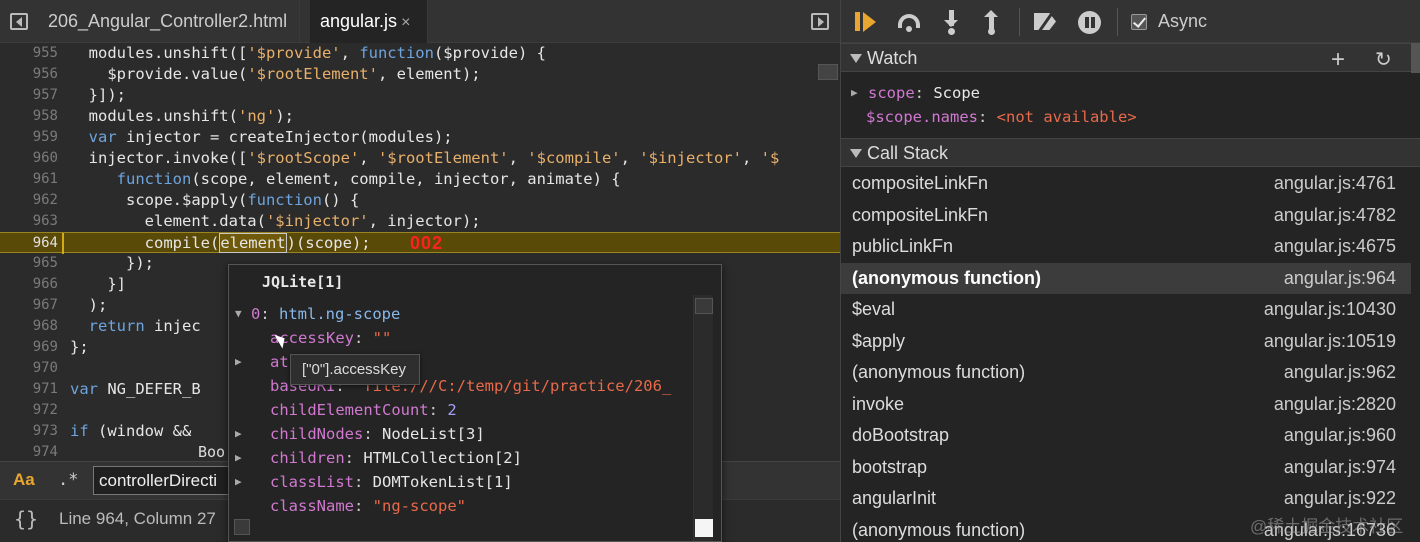  Describe the element at coordinates (1340, 498) in the screenshot. I see `frame-location: angular.js:922` at that location.